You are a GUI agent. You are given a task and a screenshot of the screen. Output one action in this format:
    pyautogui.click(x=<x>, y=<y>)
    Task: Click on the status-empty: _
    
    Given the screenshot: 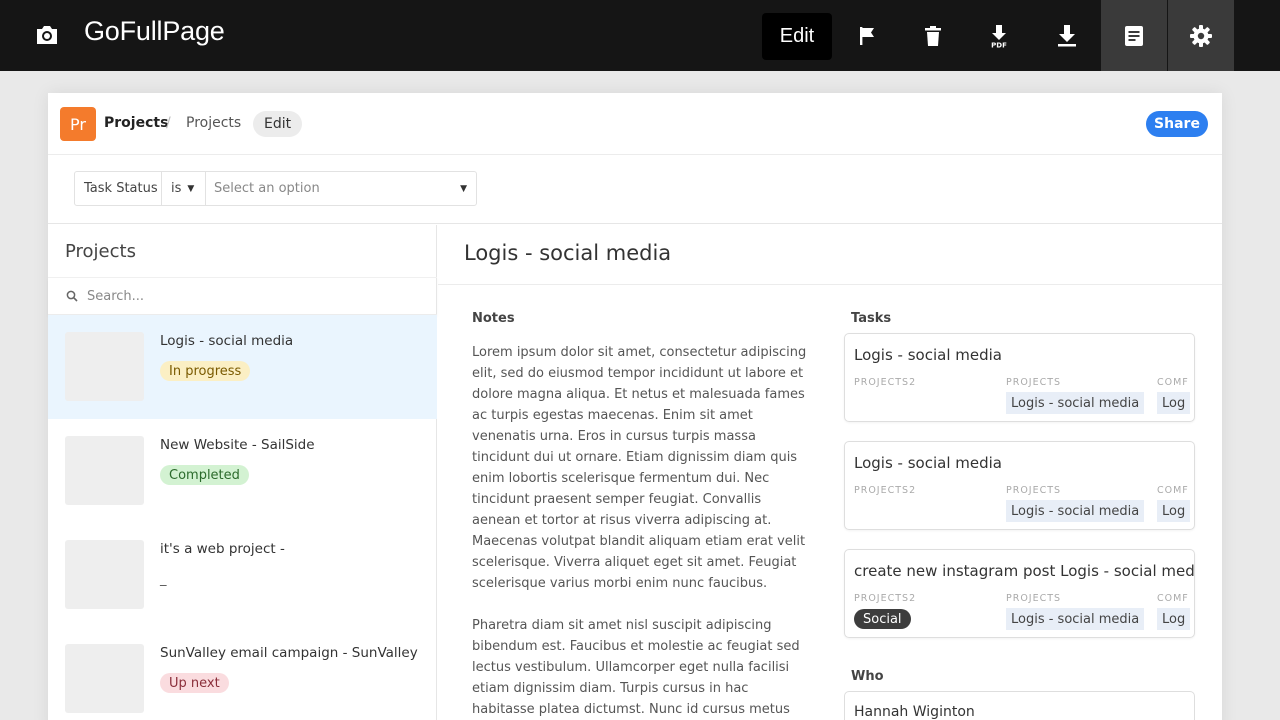 What is the action you would take?
    pyautogui.click(x=163, y=579)
    